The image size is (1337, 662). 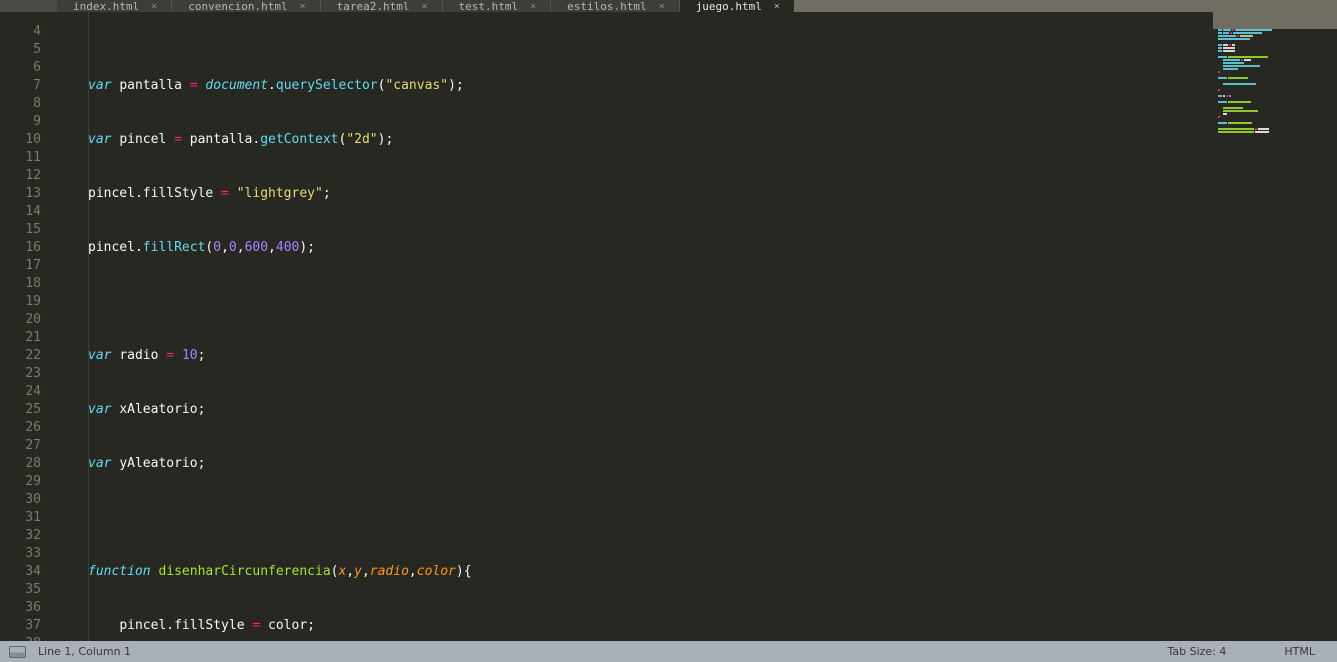 What do you see at coordinates (17, 651) in the screenshot?
I see `monitor-icon` at bounding box center [17, 651].